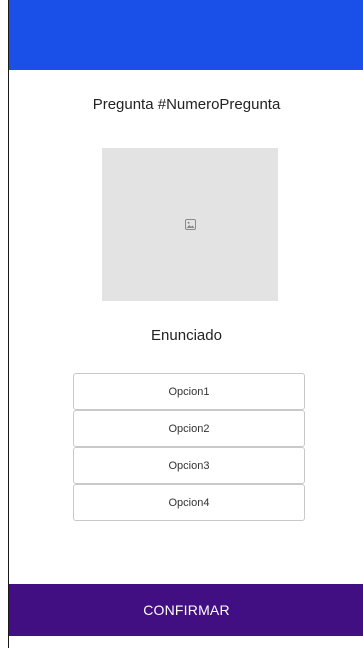  Describe the element at coordinates (189, 391) in the screenshot. I see `option-button-1: Opcion1` at that location.